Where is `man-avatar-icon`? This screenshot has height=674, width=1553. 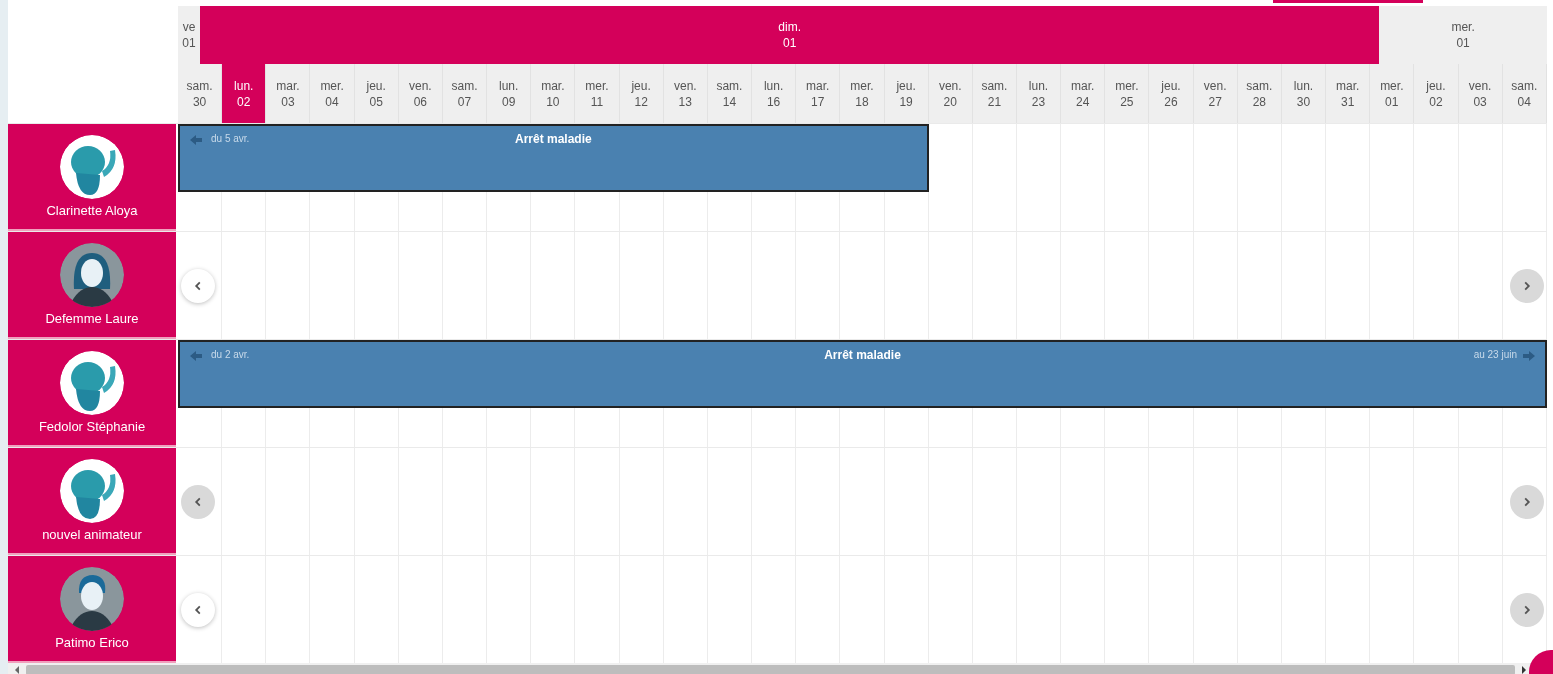
man-avatar-icon is located at coordinates (92, 599).